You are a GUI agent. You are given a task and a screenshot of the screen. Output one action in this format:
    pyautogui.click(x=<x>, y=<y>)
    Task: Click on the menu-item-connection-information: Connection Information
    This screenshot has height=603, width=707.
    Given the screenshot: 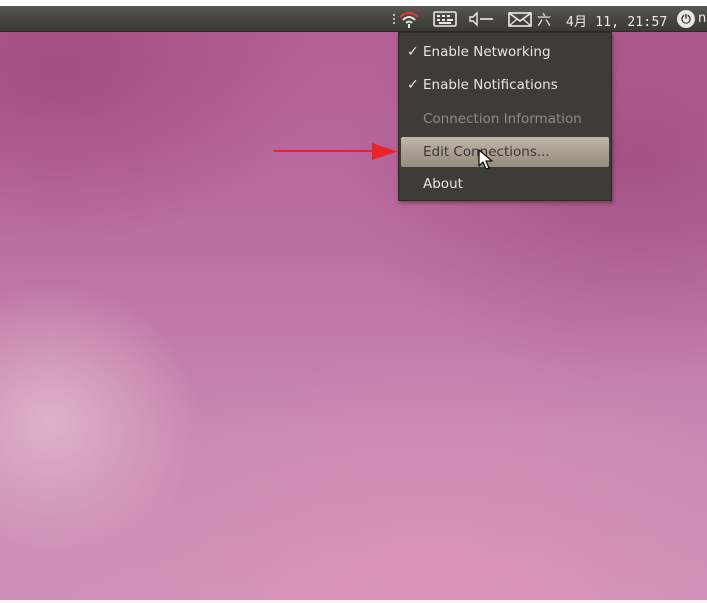 What is the action you would take?
    pyautogui.click(x=505, y=119)
    